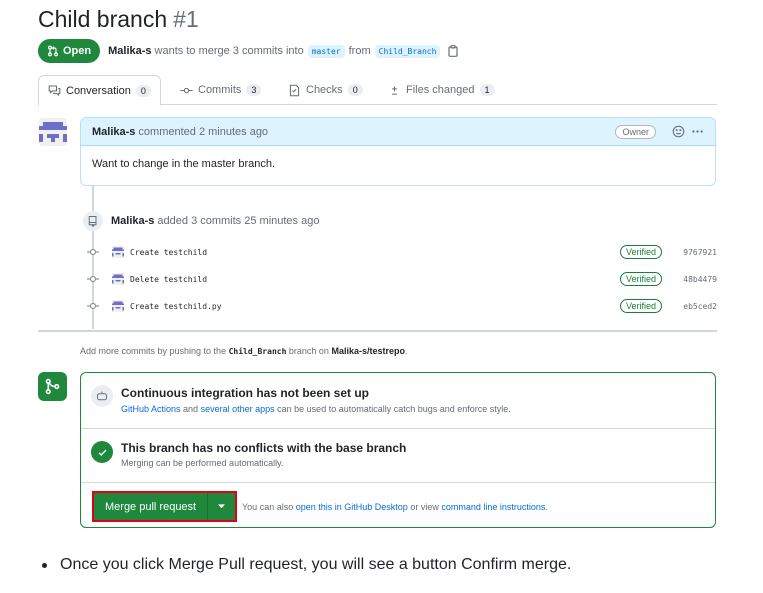  I want to click on comment-author-link: Malika-s, so click(113, 132).